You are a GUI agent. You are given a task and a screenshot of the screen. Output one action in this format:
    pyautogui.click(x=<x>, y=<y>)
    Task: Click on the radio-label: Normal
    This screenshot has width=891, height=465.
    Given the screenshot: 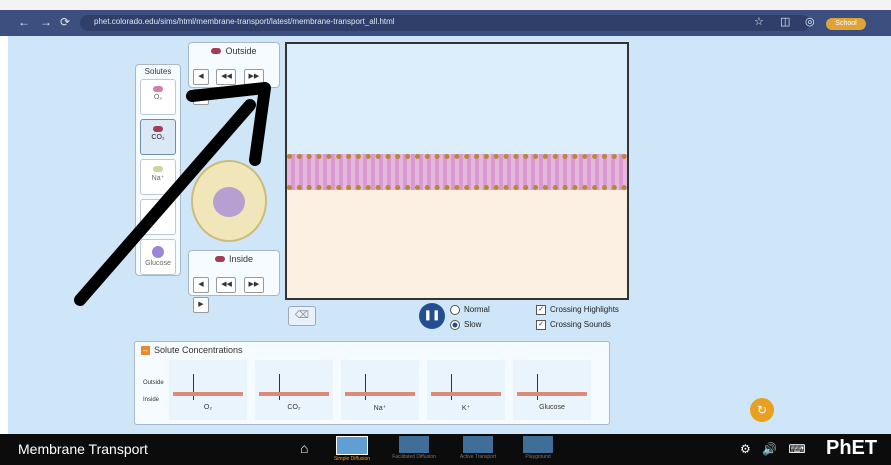 What is the action you would take?
    pyautogui.click(x=477, y=310)
    